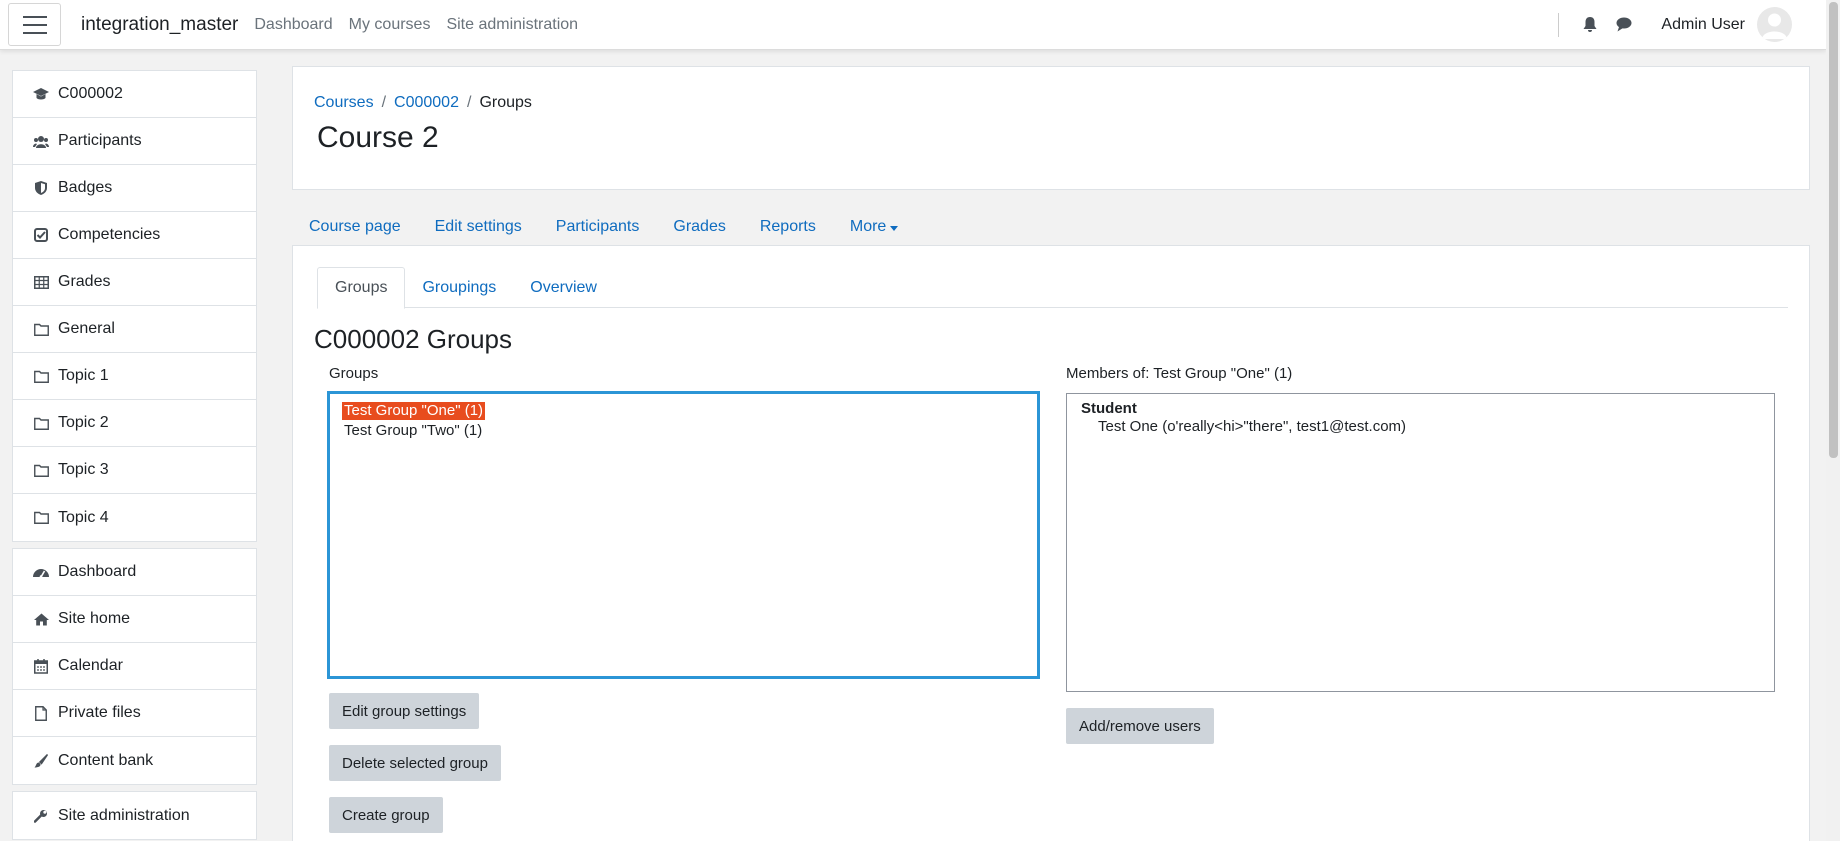 The height and width of the screenshot is (841, 1840). What do you see at coordinates (1052, 288) in the screenshot?
I see `groups-tabs: Groups Groupings Overview` at bounding box center [1052, 288].